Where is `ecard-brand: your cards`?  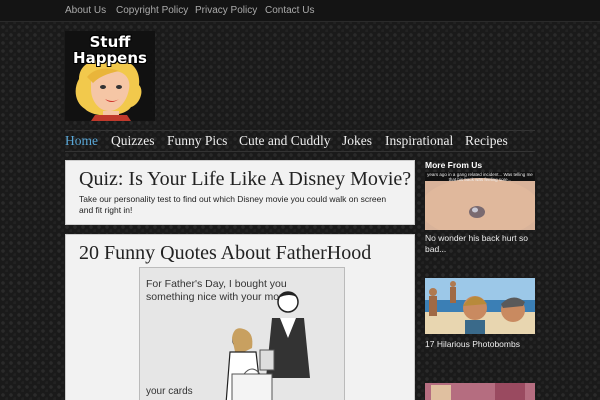
ecard-brand: your cards is located at coordinates (169, 391).